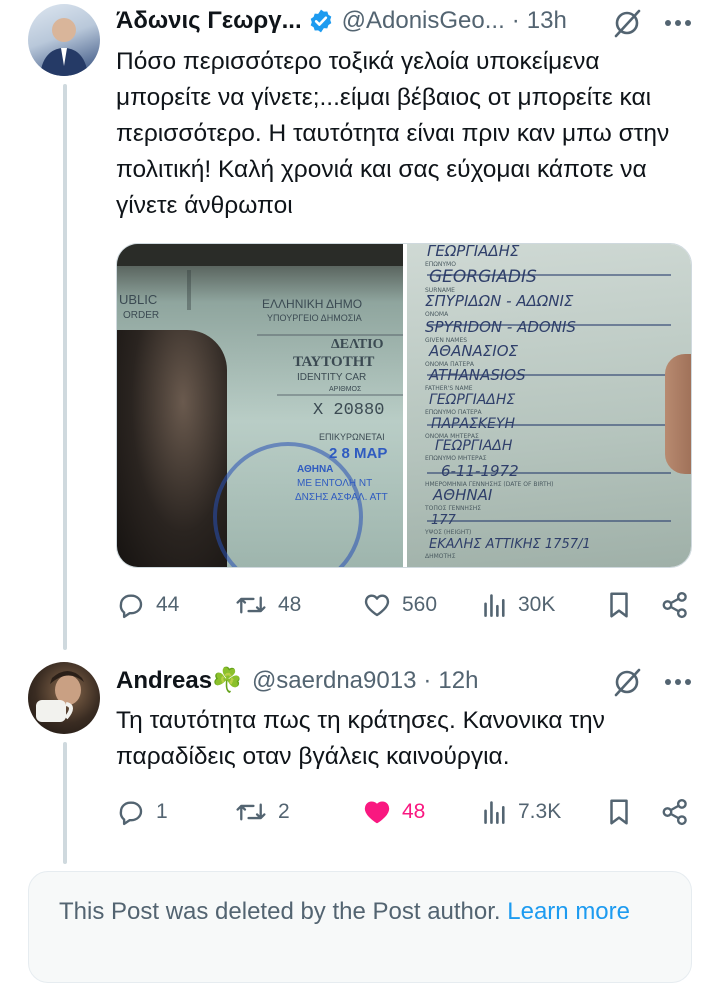 The width and height of the screenshot is (720, 987). What do you see at coordinates (358, 453) in the screenshot?
I see `stamp-text: 2 8 ΜΑΡ` at bounding box center [358, 453].